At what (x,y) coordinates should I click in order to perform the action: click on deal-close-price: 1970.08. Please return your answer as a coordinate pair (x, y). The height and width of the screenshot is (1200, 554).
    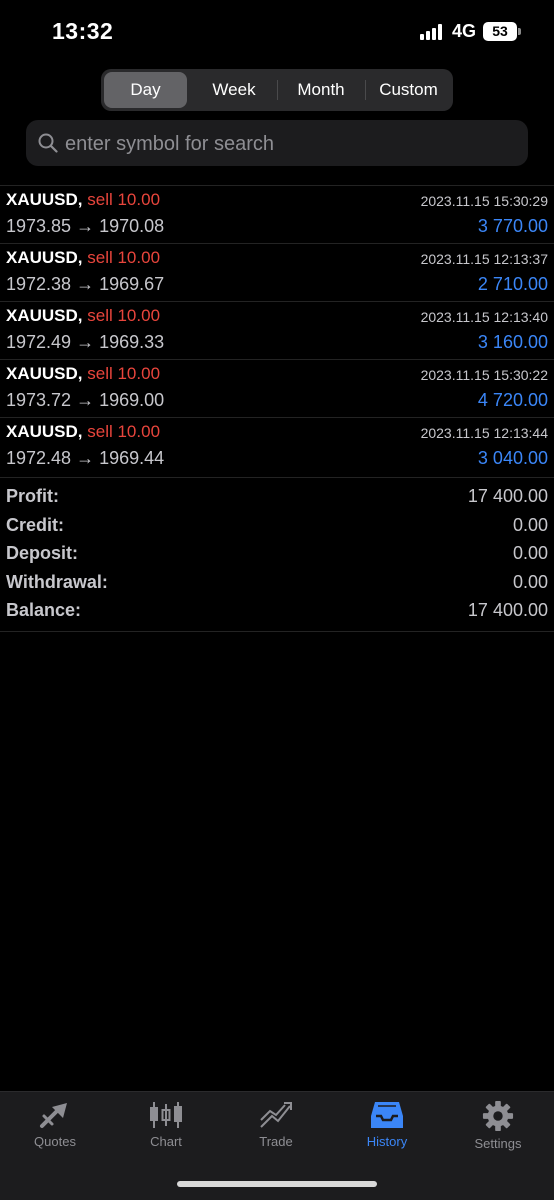
    Looking at the image, I should click on (132, 226).